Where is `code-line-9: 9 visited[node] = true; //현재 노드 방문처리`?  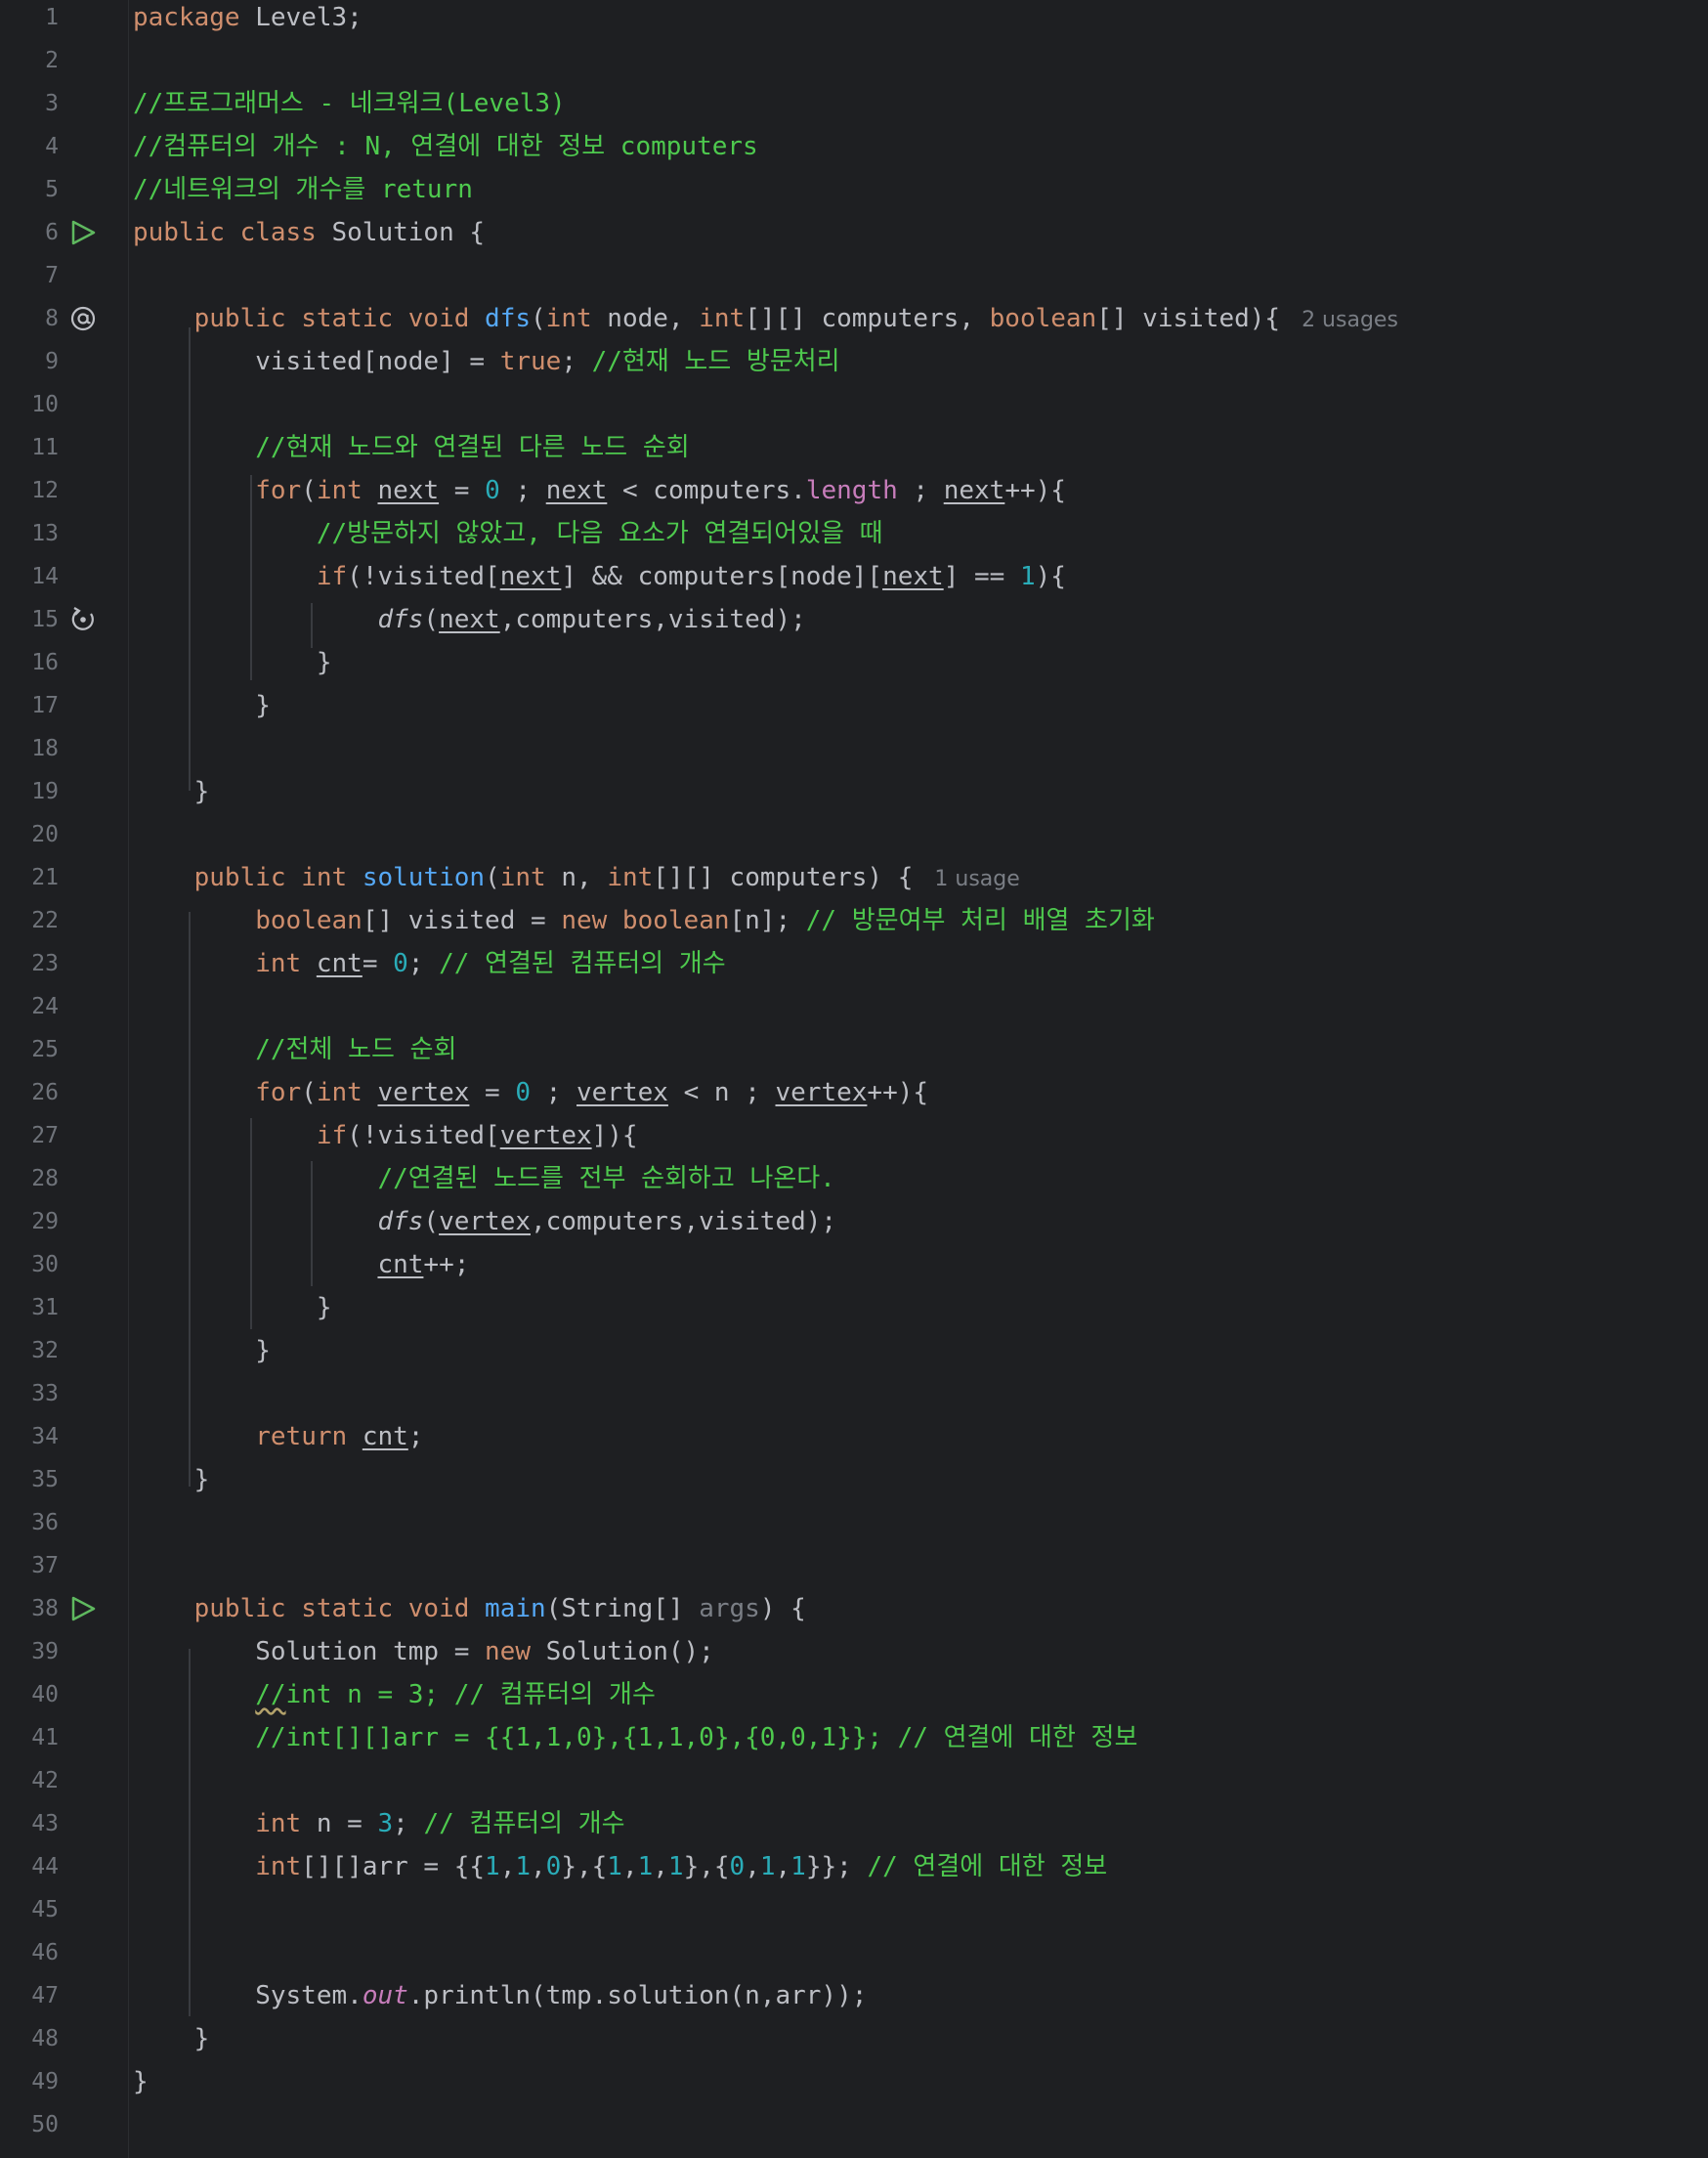 code-line-9: 9 visited[node] = true; //현재 노드 방문처리 is located at coordinates (854, 361).